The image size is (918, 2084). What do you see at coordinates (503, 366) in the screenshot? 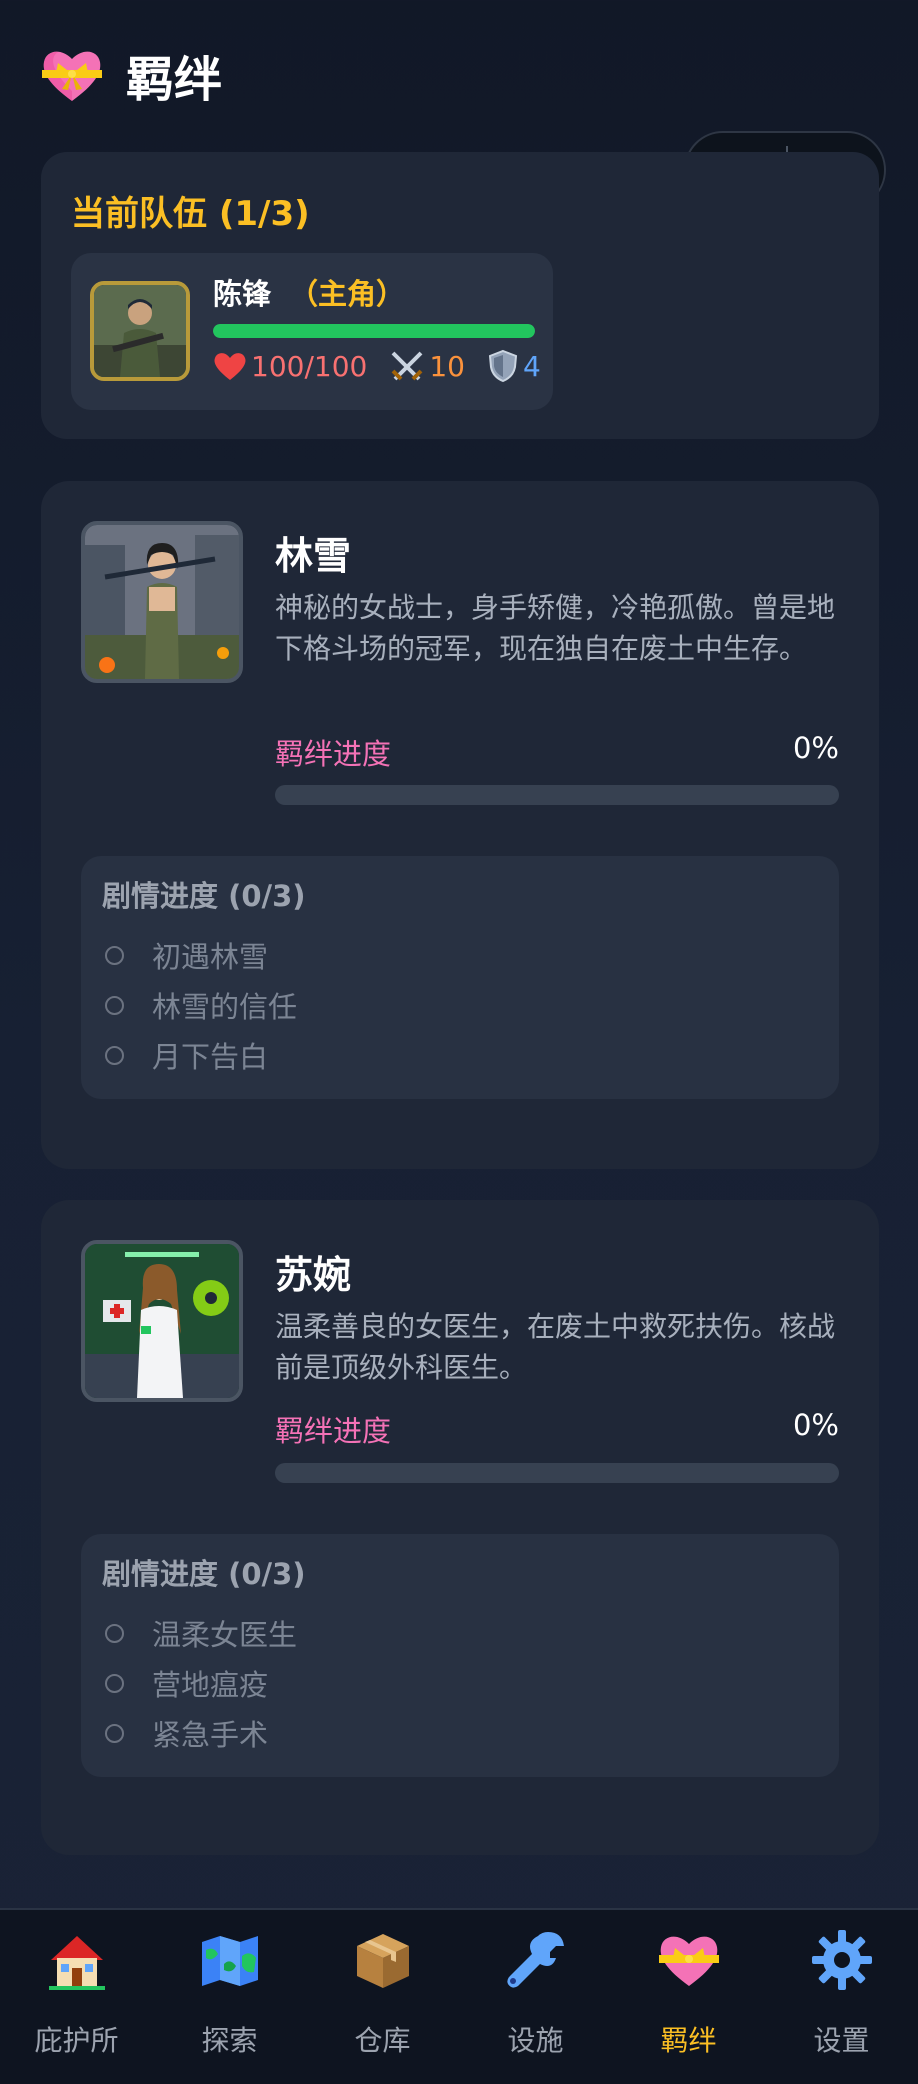
I see `shield-icon` at bounding box center [503, 366].